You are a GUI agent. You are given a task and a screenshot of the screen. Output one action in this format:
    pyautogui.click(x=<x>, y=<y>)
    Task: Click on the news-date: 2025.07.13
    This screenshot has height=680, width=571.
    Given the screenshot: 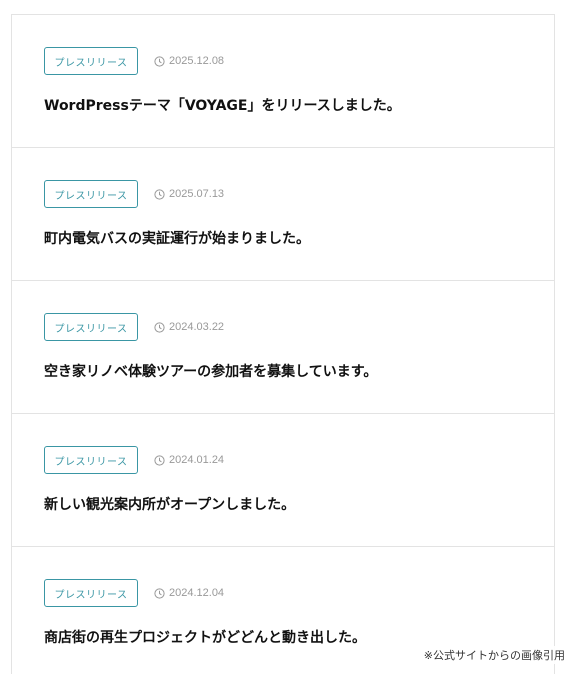 What is the action you would take?
    pyautogui.click(x=189, y=194)
    